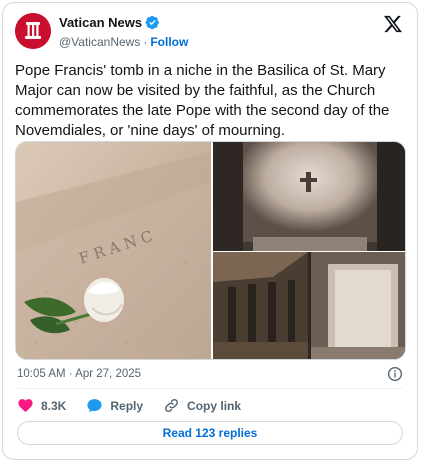 This screenshot has height=465, width=421. I want to click on copy-link-button: Copy link, so click(202, 405).